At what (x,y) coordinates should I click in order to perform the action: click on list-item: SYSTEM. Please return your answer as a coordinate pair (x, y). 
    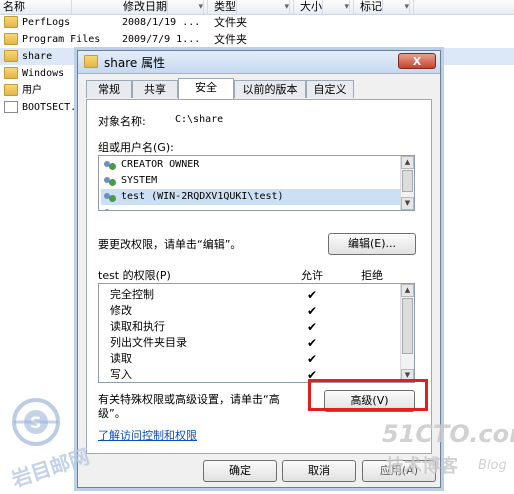
    Looking at the image, I should click on (250, 181).